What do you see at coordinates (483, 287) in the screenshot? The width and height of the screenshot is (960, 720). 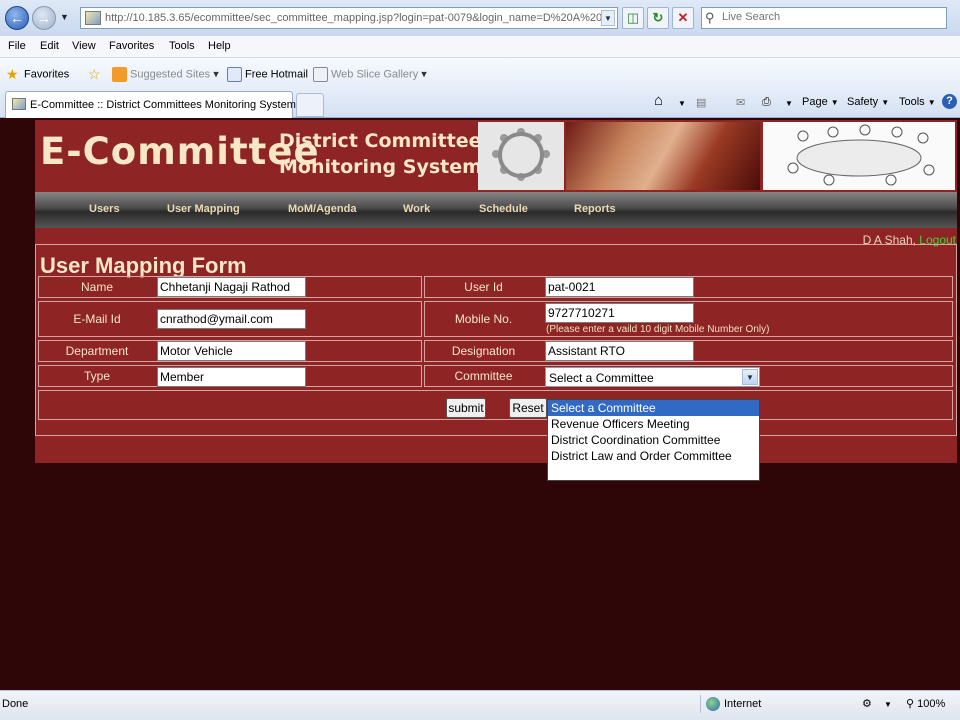 I see `user-id-label: User Id` at bounding box center [483, 287].